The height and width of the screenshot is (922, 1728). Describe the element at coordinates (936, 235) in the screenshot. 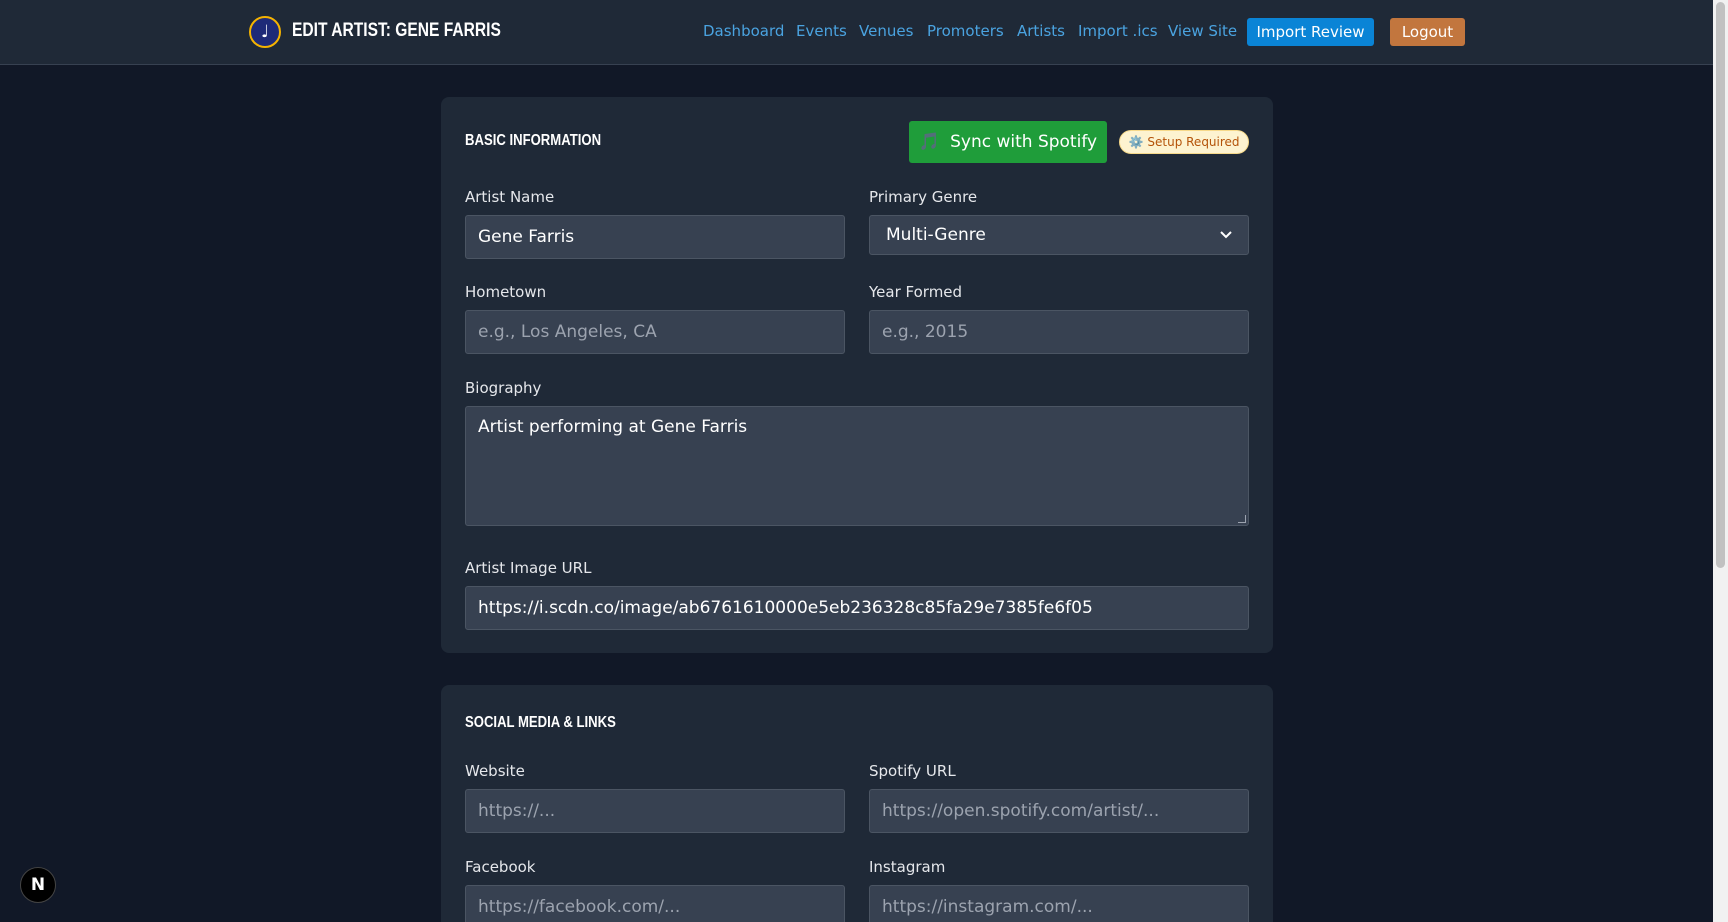

I see `primary-genre-value: Multi-Genre` at that location.